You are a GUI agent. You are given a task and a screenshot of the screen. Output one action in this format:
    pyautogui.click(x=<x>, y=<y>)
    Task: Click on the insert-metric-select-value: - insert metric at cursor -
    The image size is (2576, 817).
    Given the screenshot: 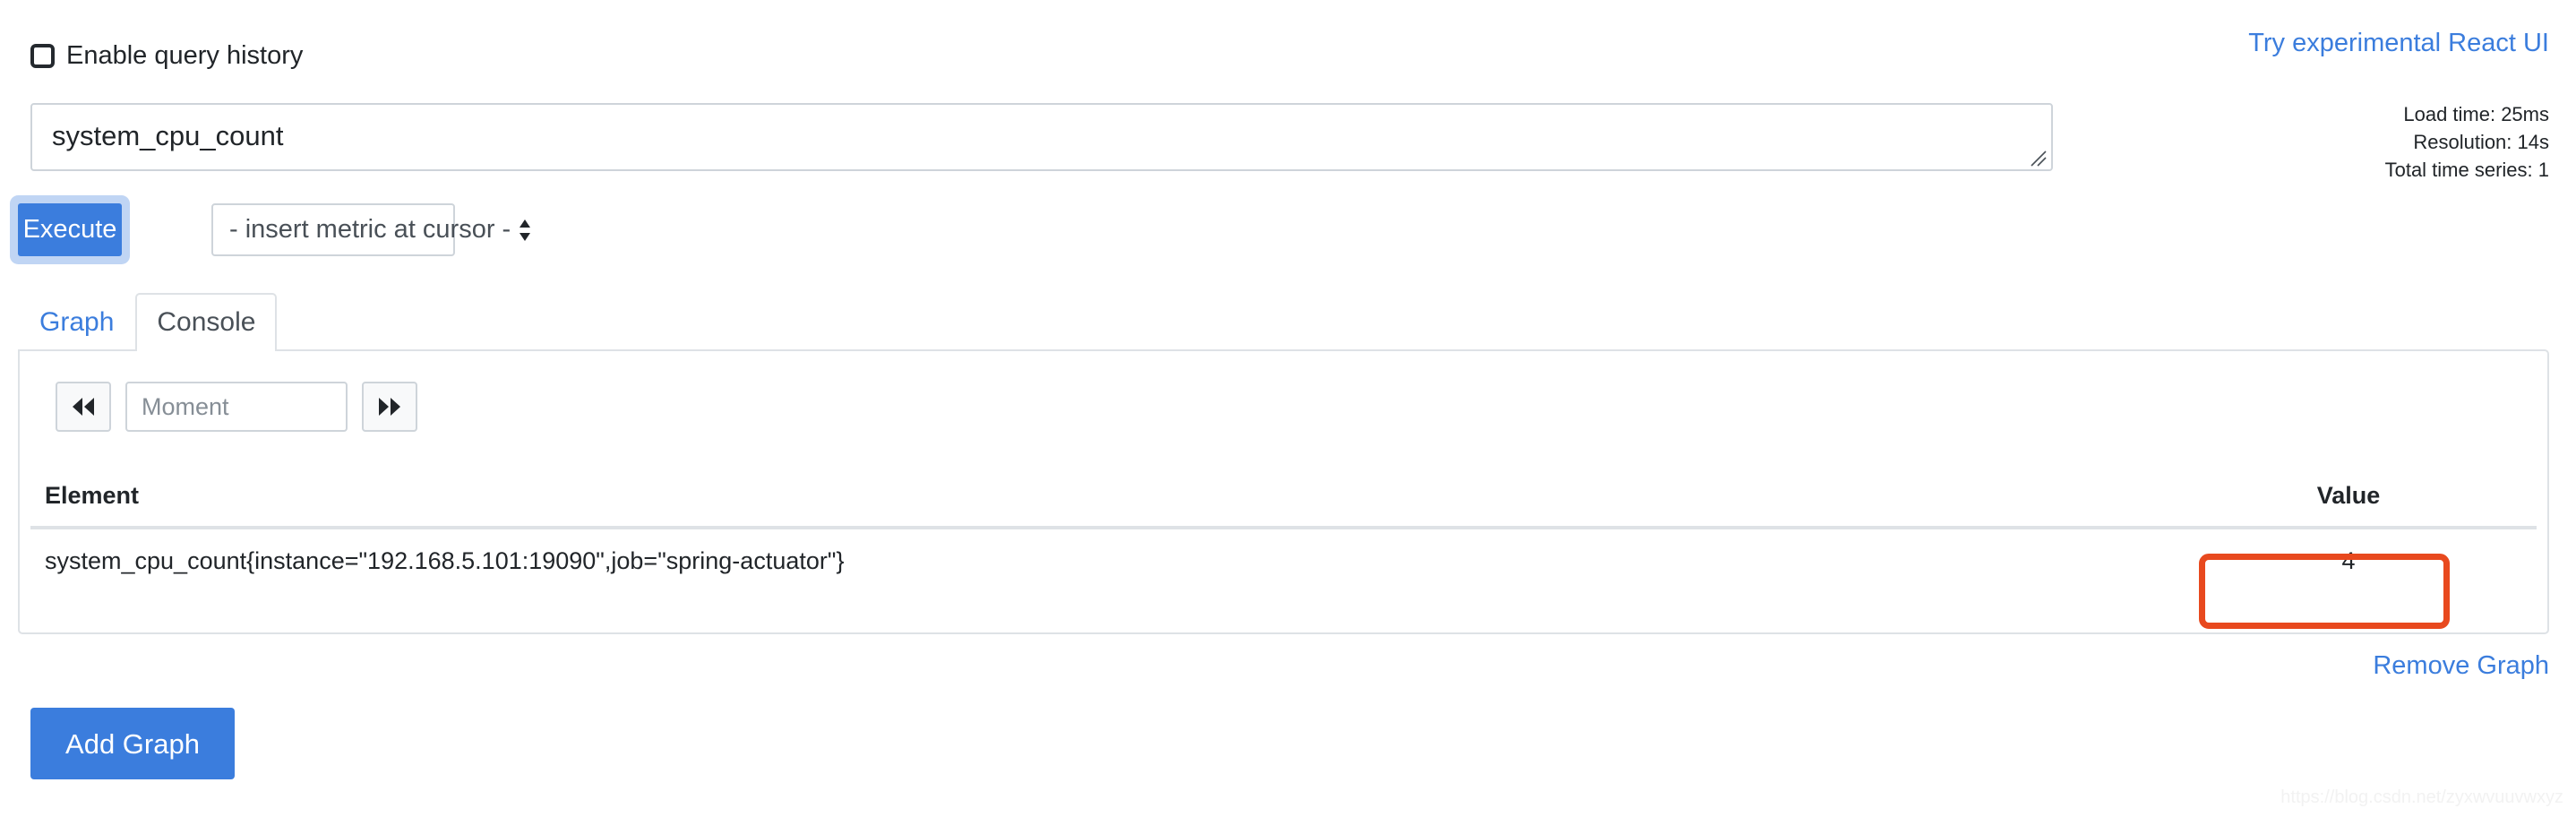 What is the action you would take?
    pyautogui.click(x=370, y=230)
    